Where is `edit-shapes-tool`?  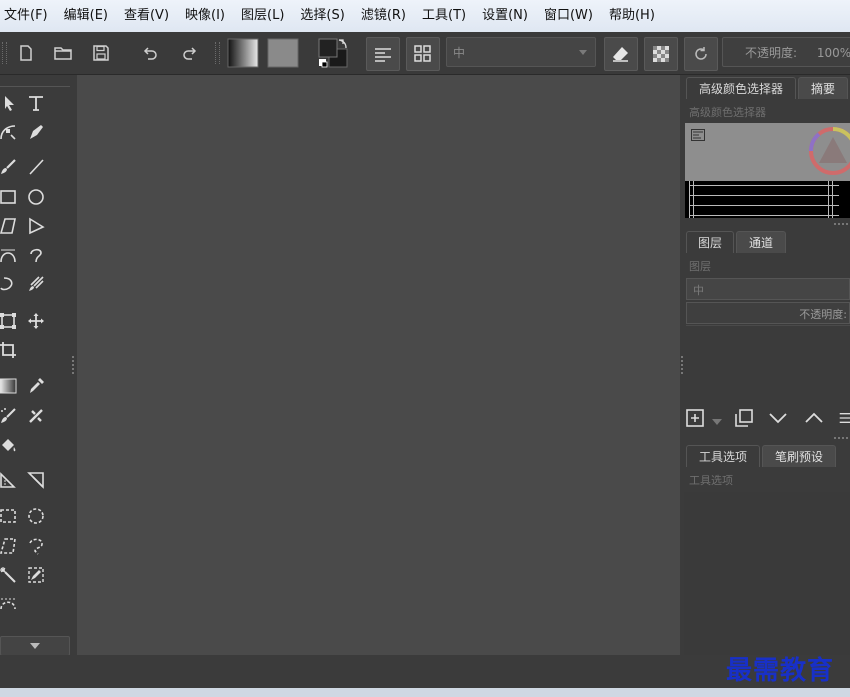
edit-shapes-tool is located at coordinates (9, 132).